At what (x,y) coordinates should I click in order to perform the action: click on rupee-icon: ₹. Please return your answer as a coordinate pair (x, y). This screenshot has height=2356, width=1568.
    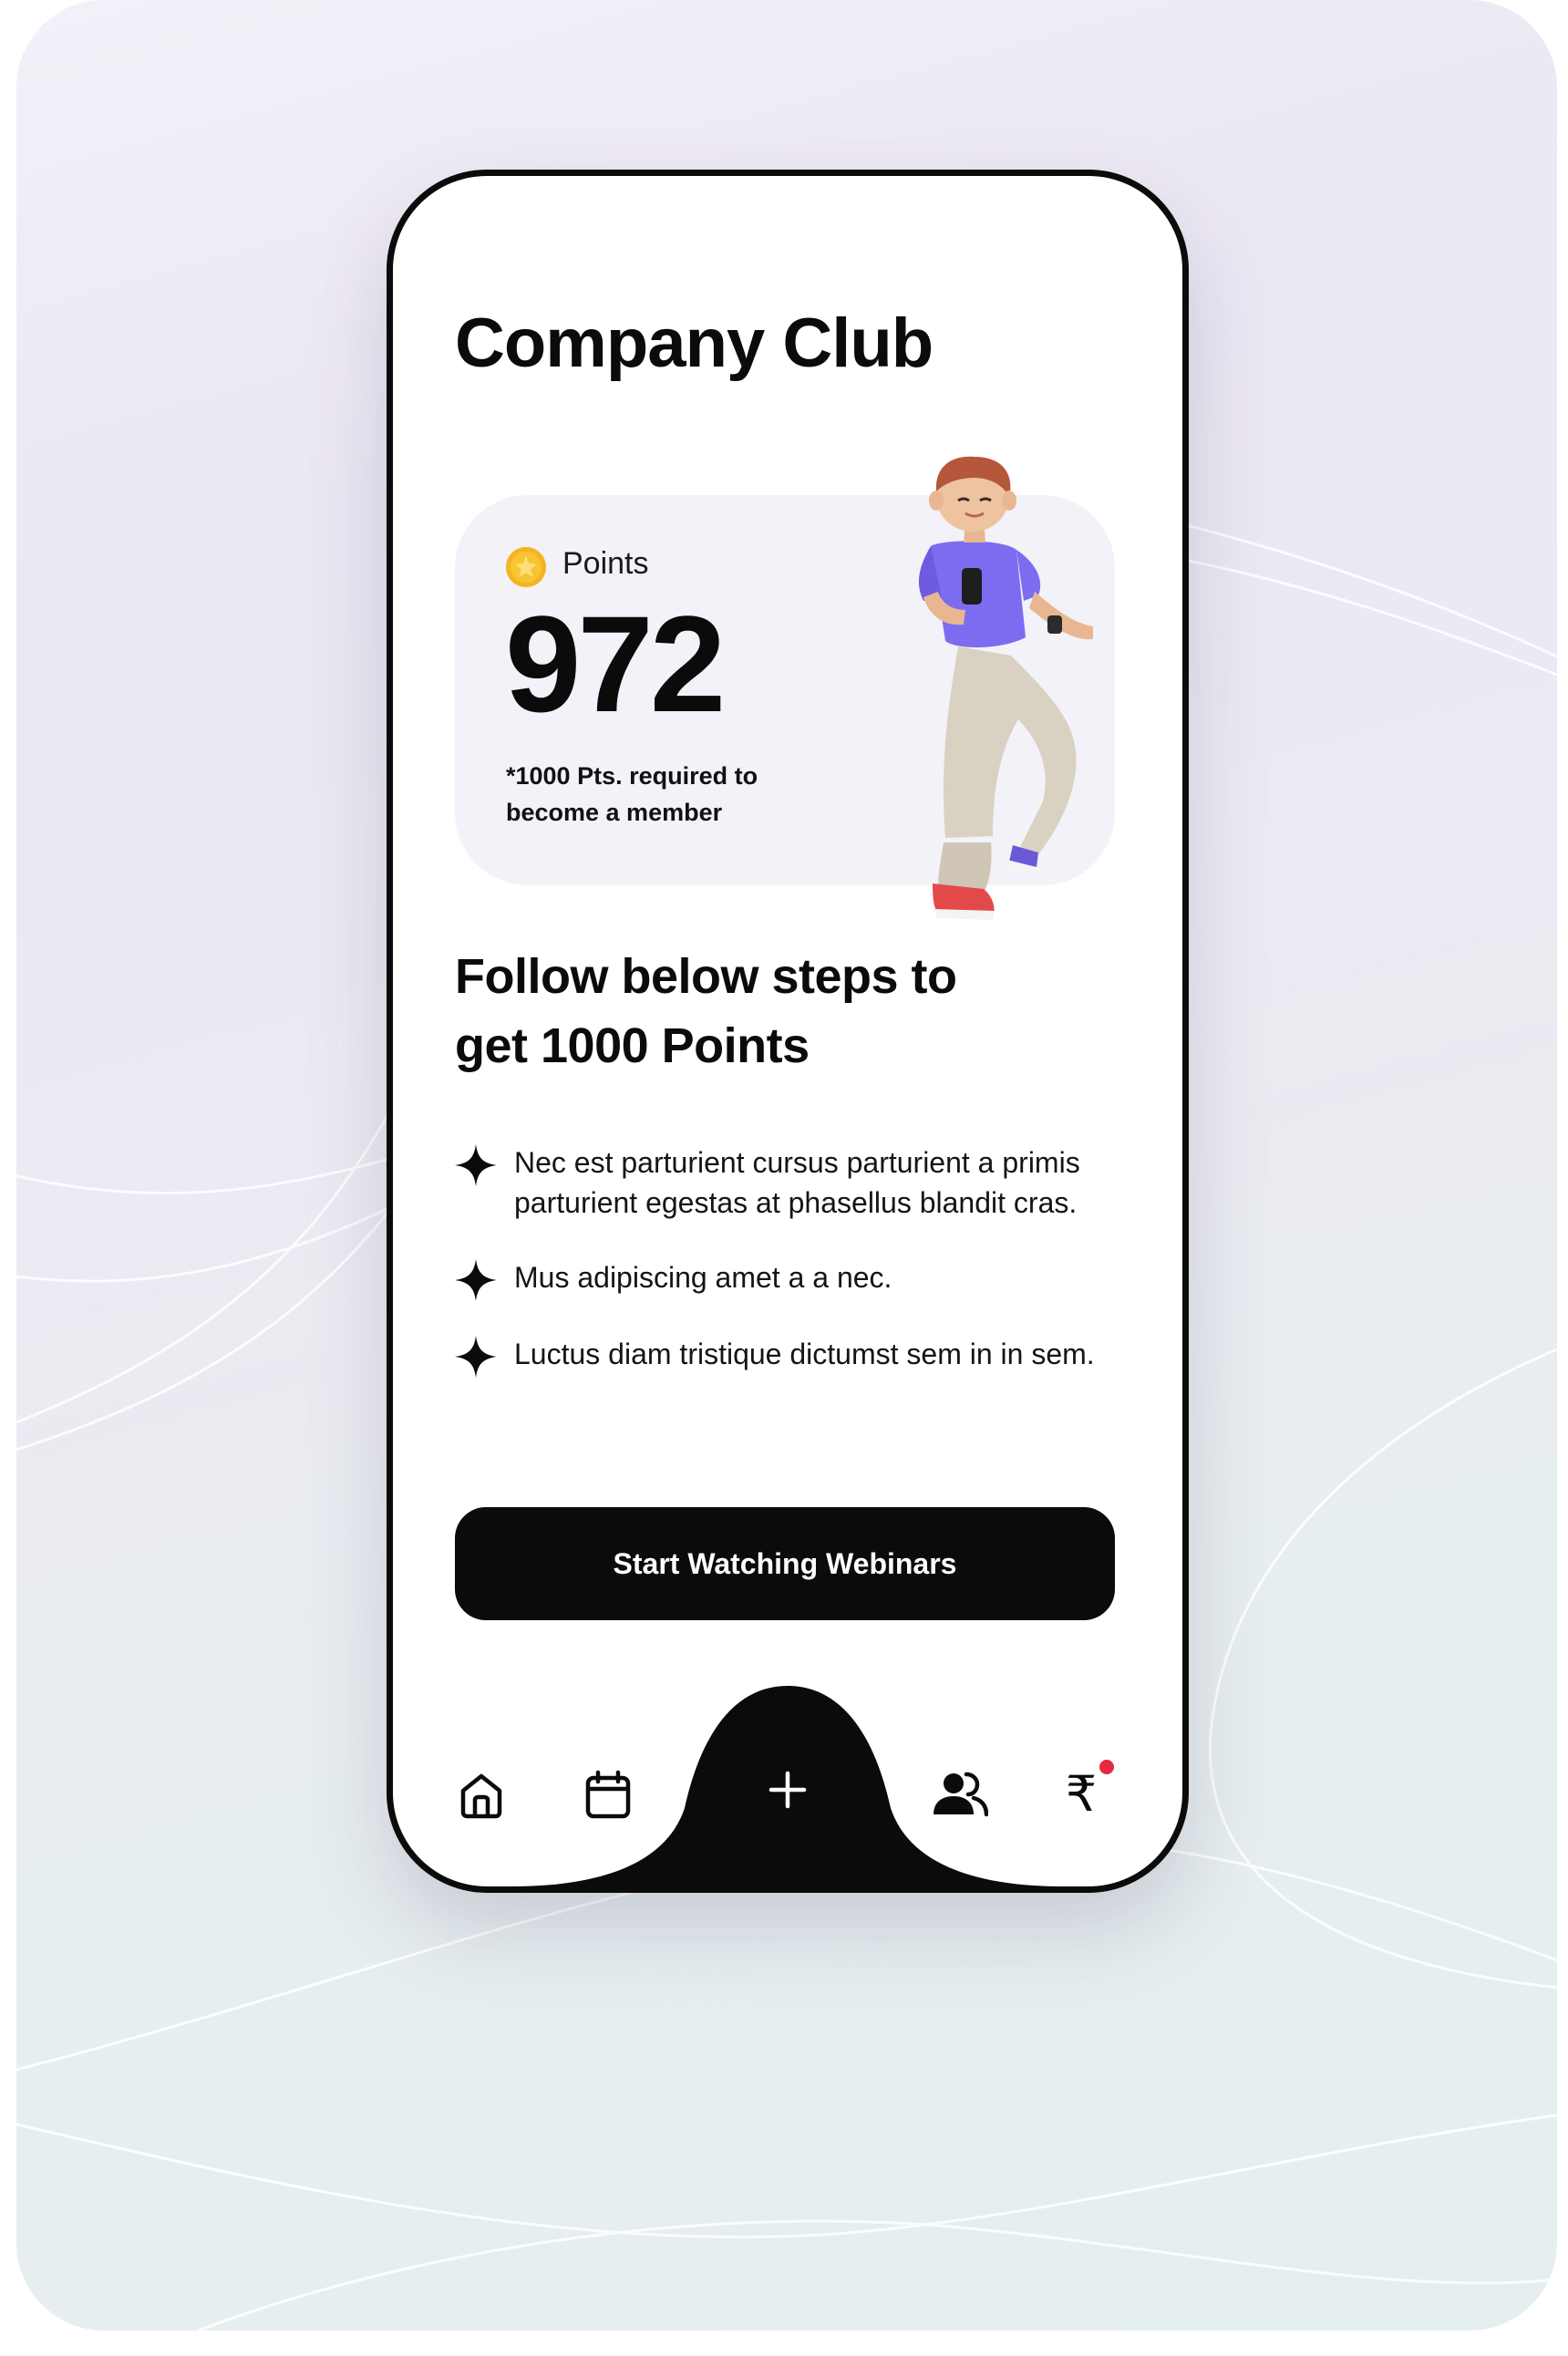
    Looking at the image, I should click on (1081, 1794).